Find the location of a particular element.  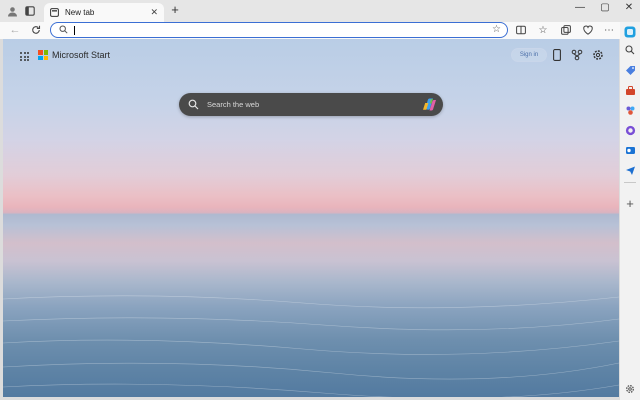

workspaces-icon is located at coordinates (30, 11).